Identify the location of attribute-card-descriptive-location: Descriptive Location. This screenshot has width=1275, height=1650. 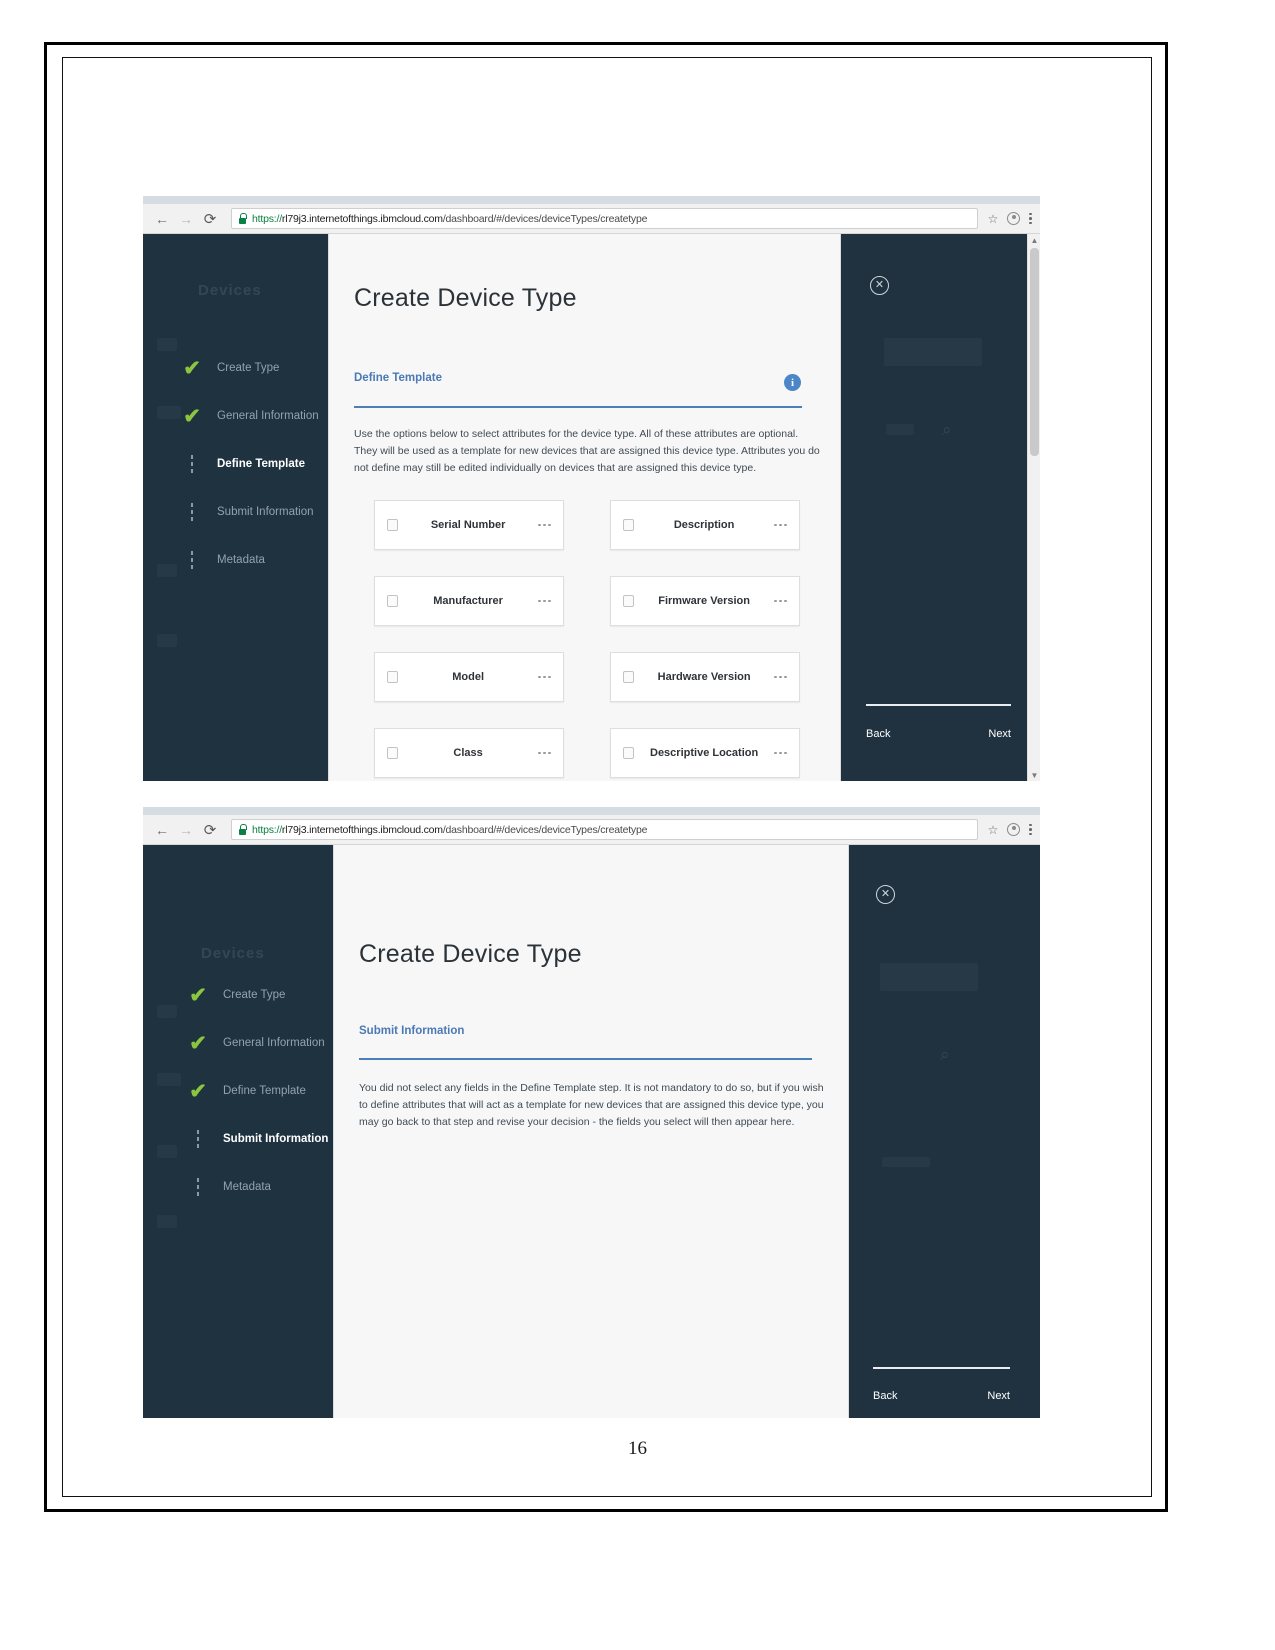
(705, 753).